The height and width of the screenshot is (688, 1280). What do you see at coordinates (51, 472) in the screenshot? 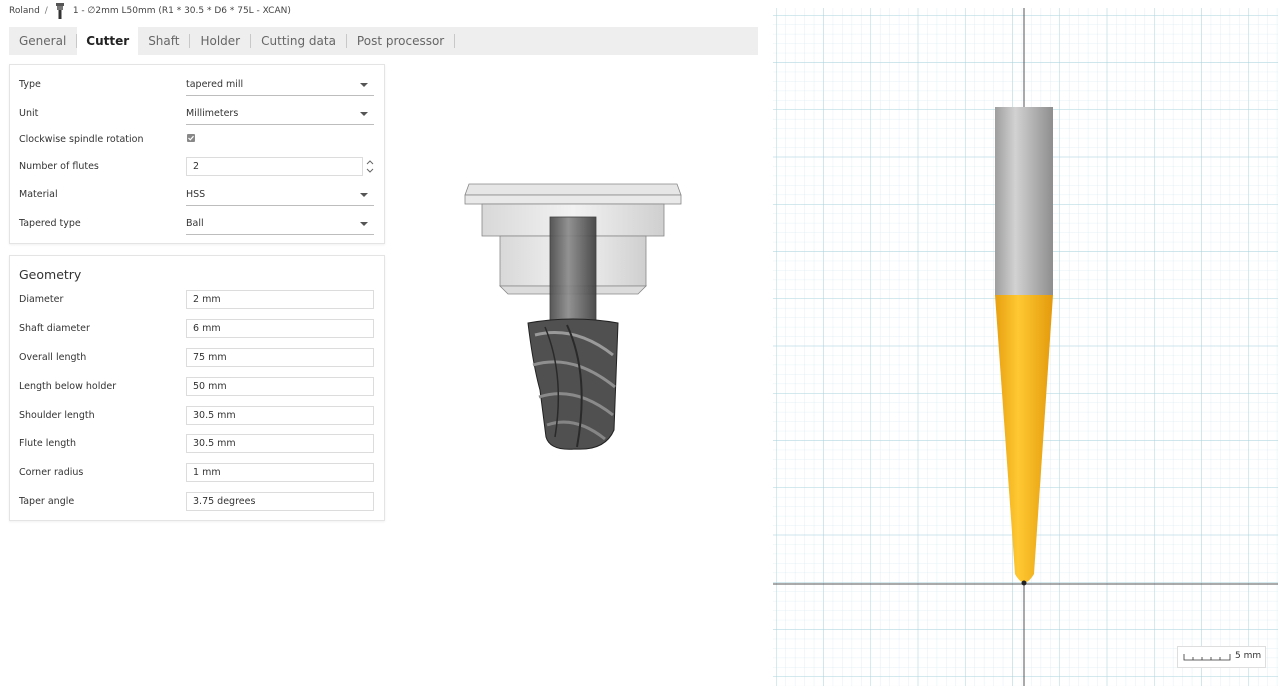
I see `corner-radius-label: Corner radius` at bounding box center [51, 472].